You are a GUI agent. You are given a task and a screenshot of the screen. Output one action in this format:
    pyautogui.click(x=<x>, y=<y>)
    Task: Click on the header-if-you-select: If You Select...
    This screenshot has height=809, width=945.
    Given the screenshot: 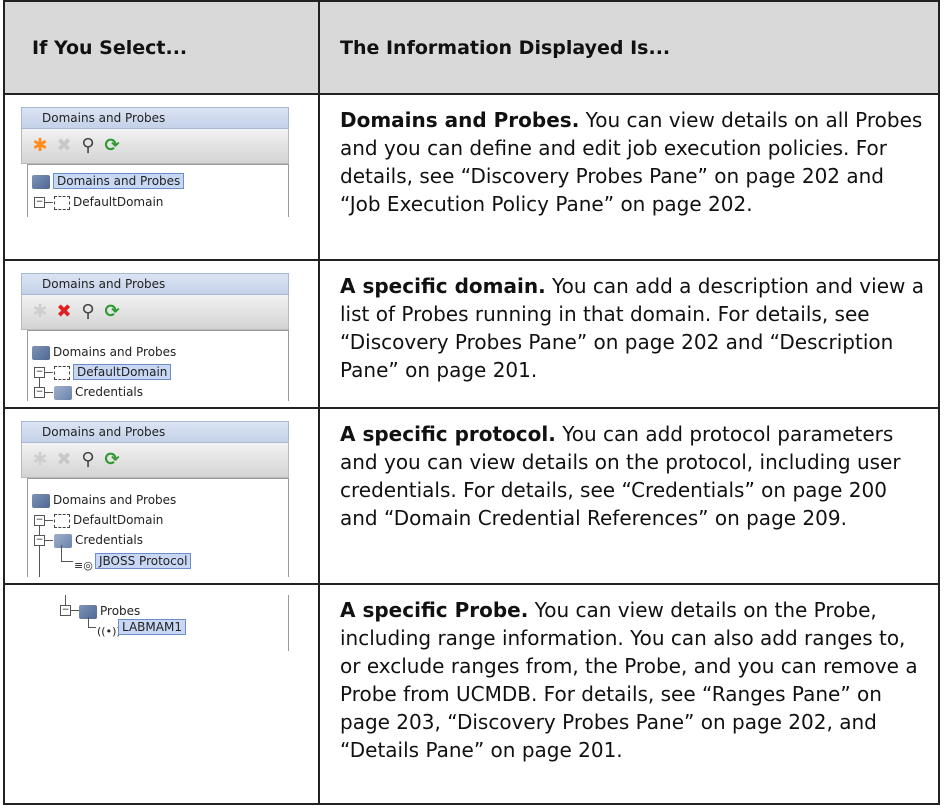 What is the action you would take?
    pyautogui.click(x=161, y=47)
    